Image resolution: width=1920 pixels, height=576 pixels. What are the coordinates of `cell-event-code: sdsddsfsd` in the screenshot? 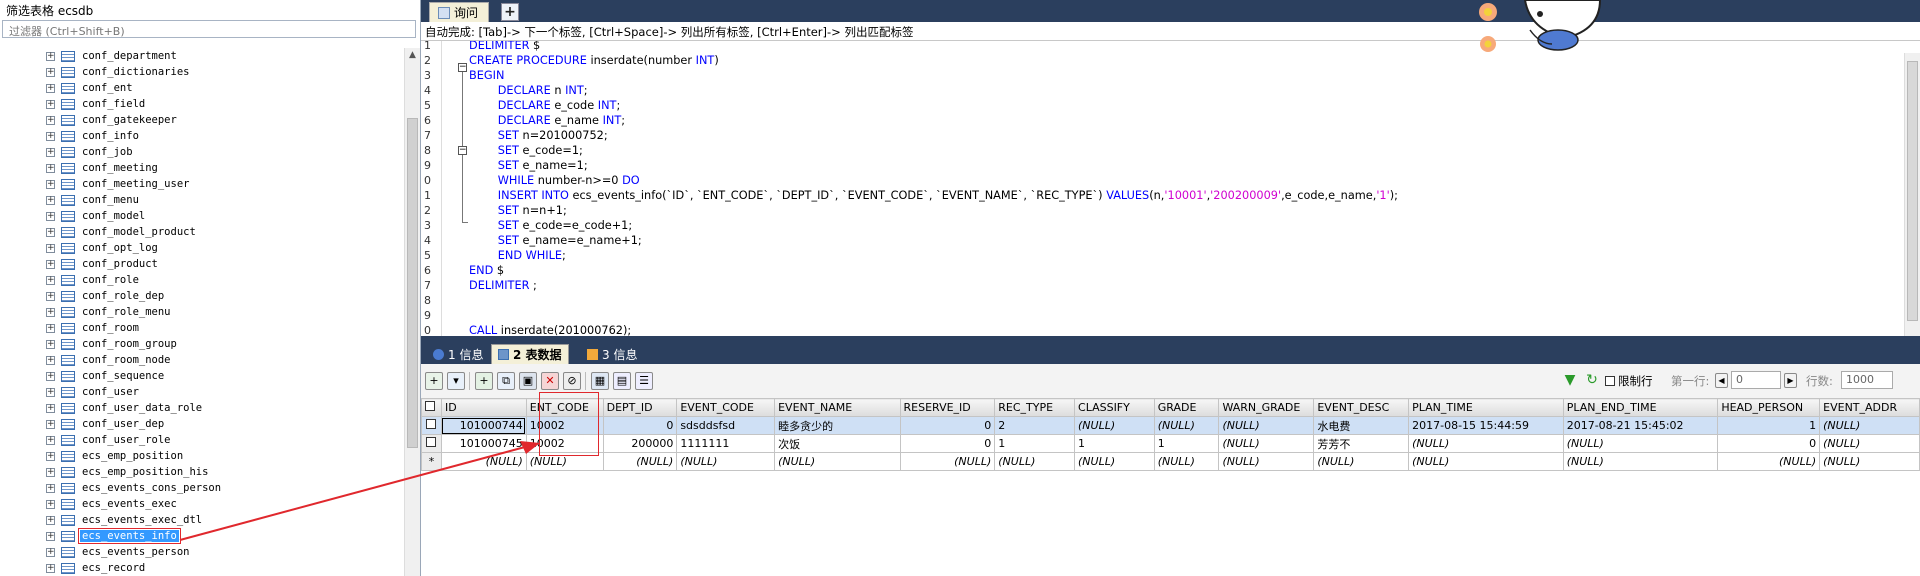 It's located at (726, 425).